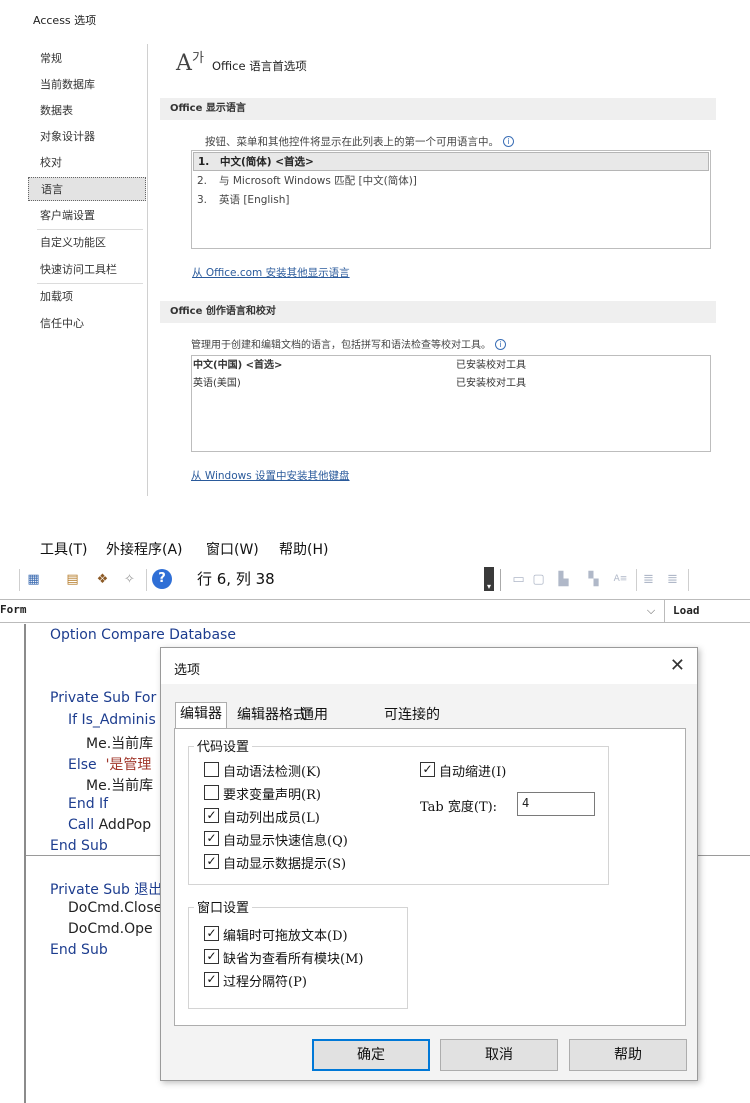 The width and height of the screenshot is (750, 1103). What do you see at coordinates (672, 579) in the screenshot?
I see `next-bookmark-icon: ≣` at bounding box center [672, 579].